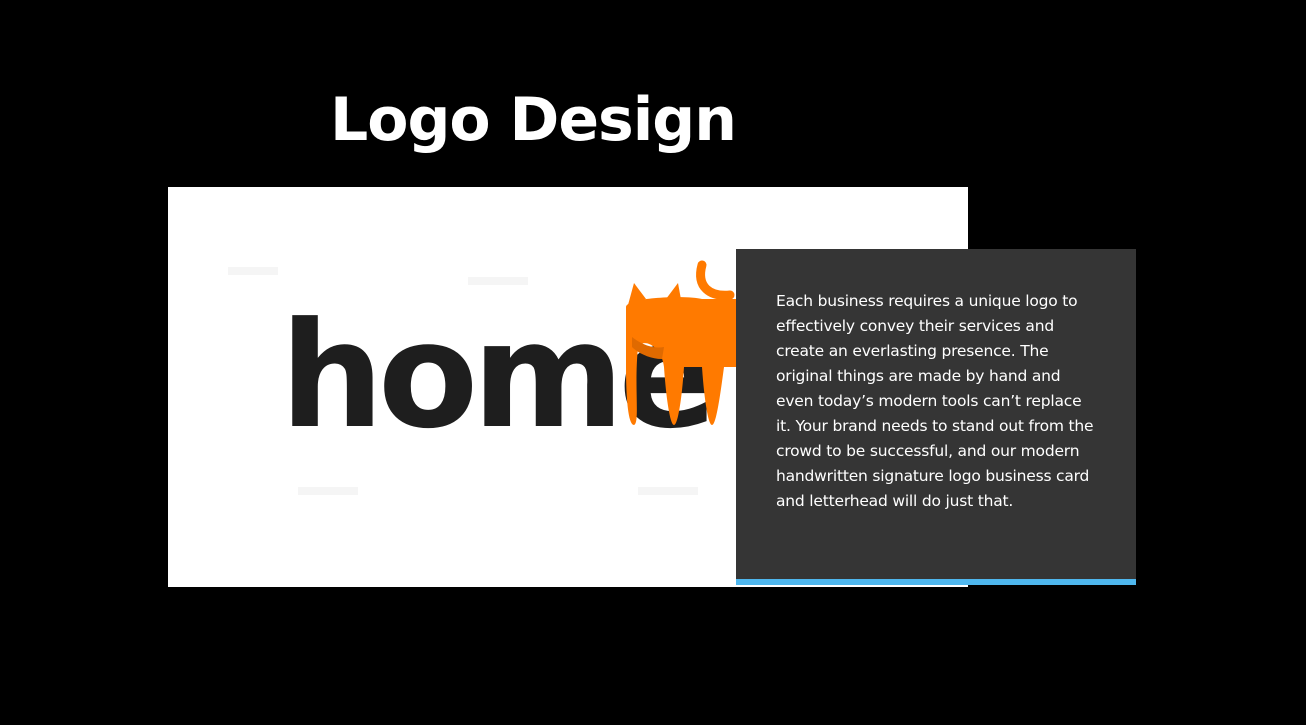 This screenshot has width=1306, height=725. Describe the element at coordinates (936, 582) in the screenshot. I see `accent-bar` at that location.